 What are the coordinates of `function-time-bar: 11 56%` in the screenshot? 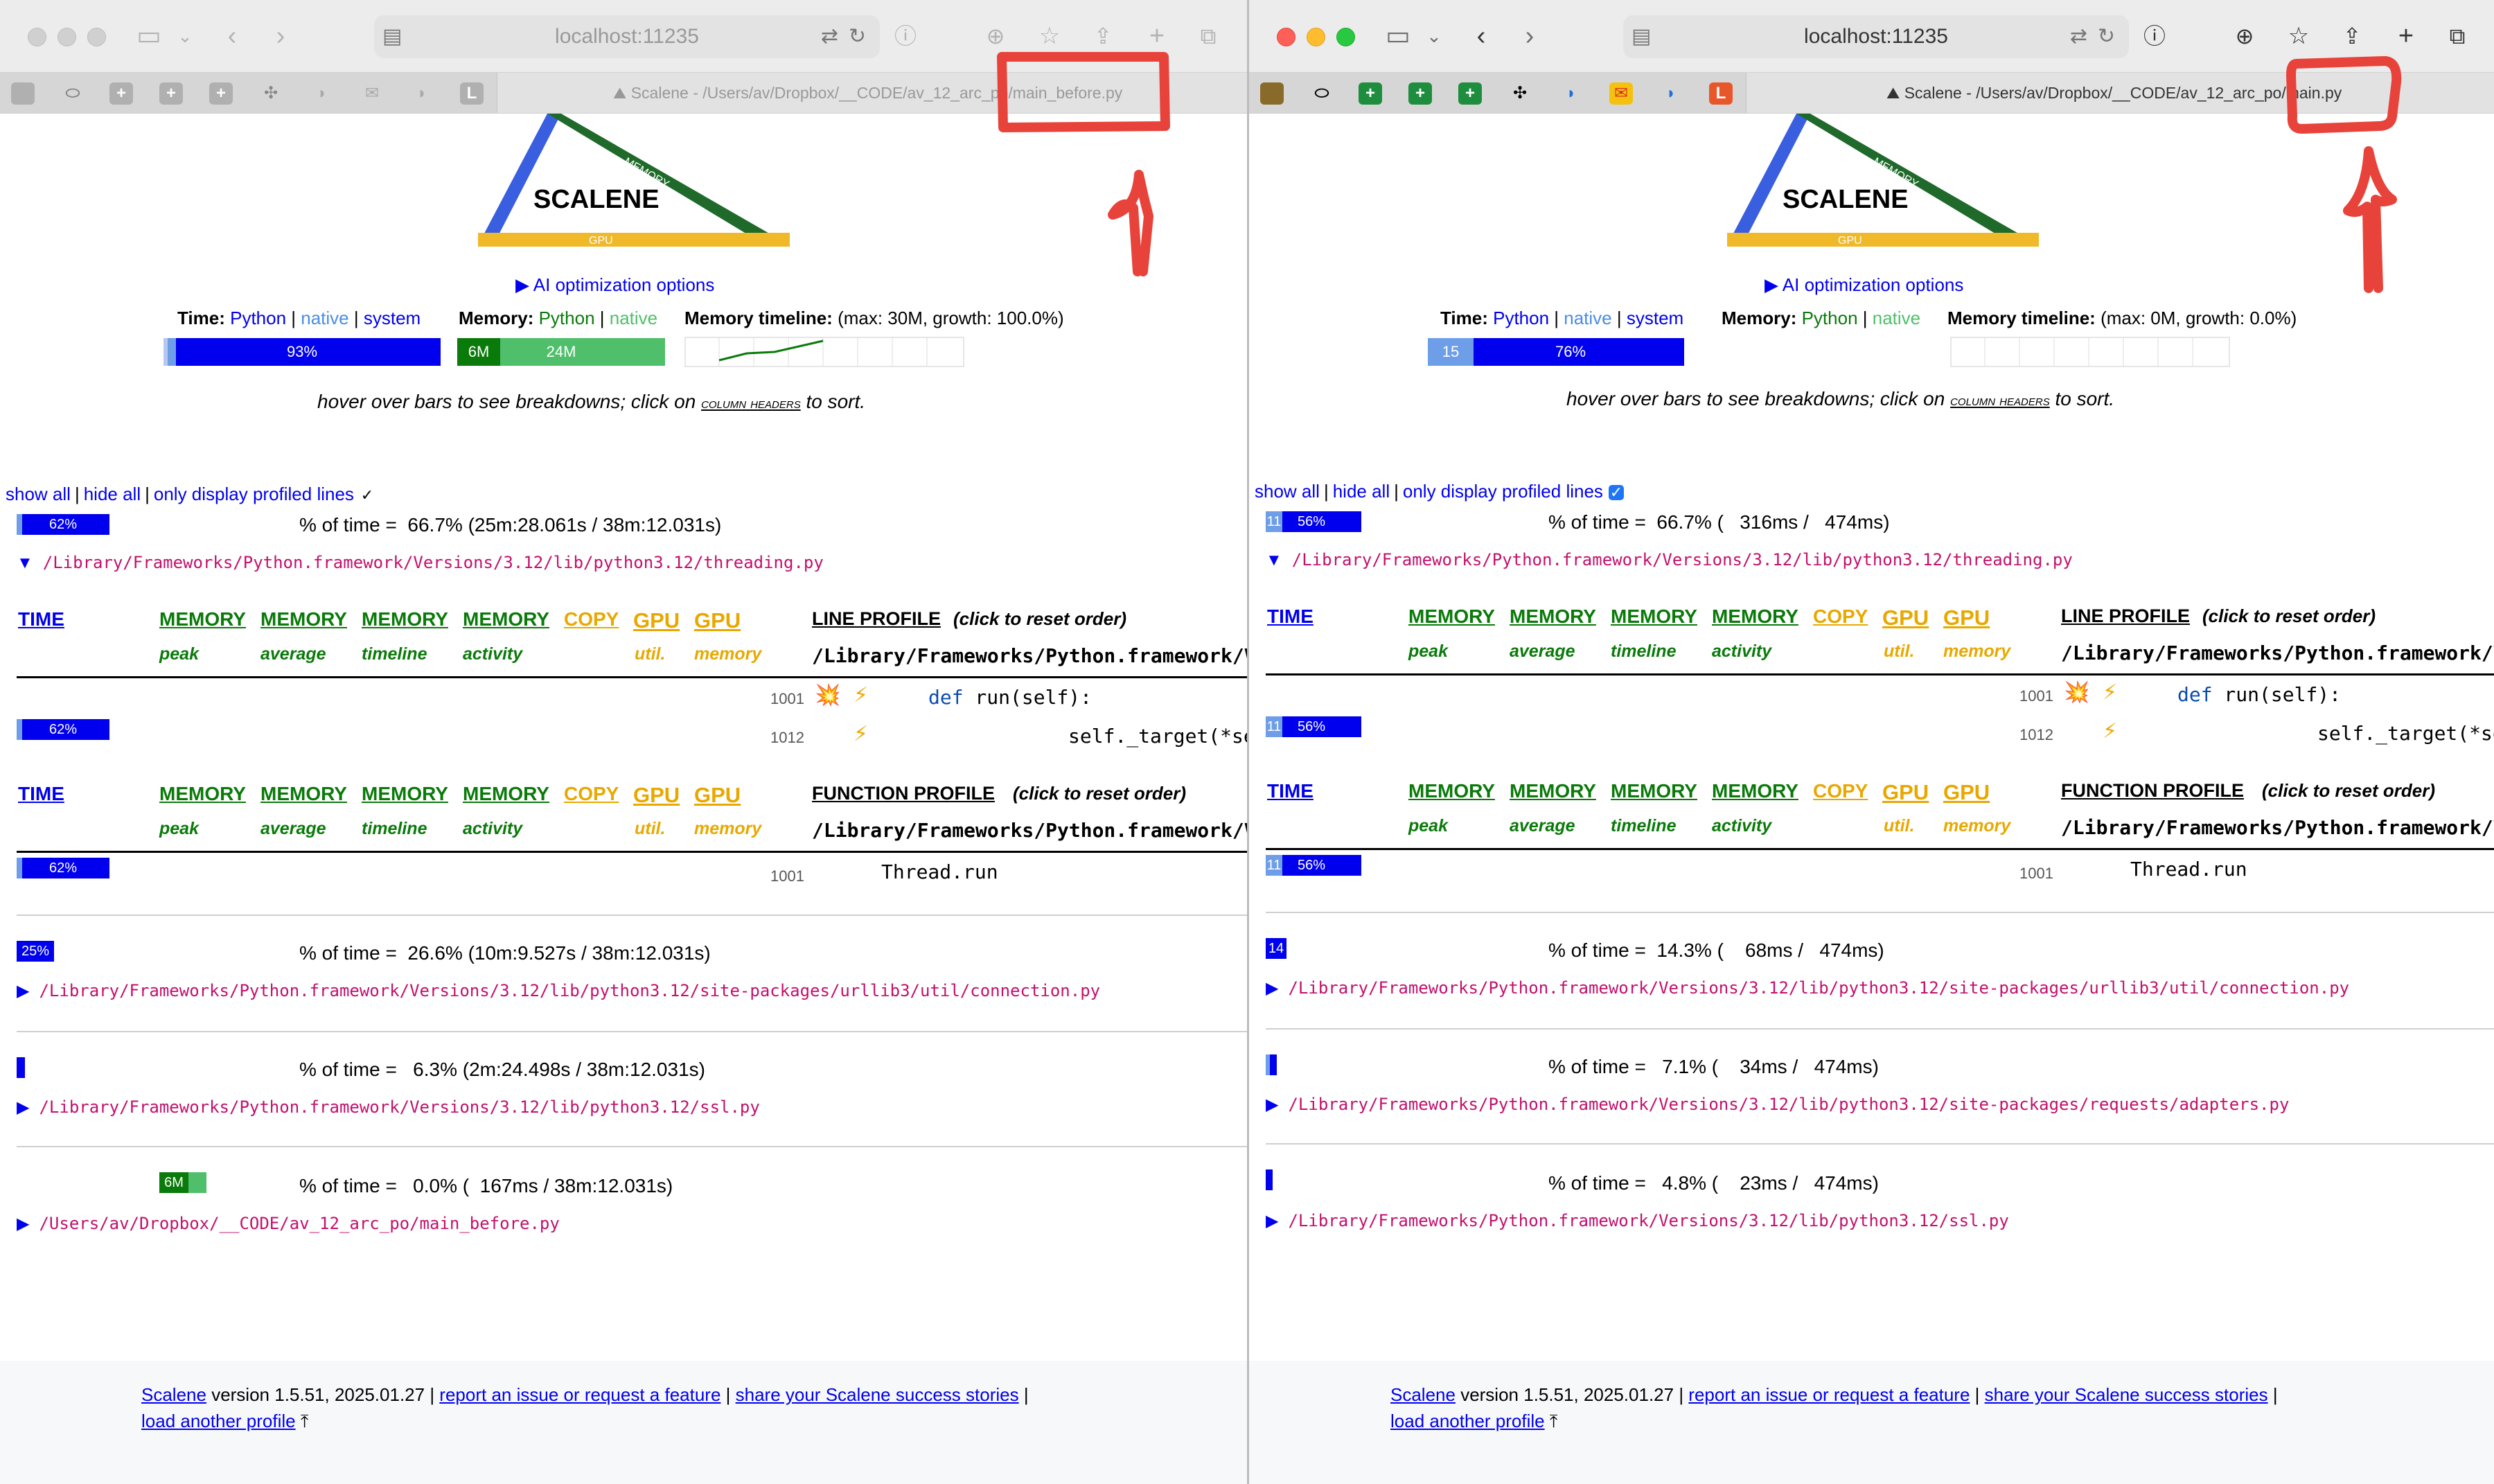 It's located at (1314, 865).